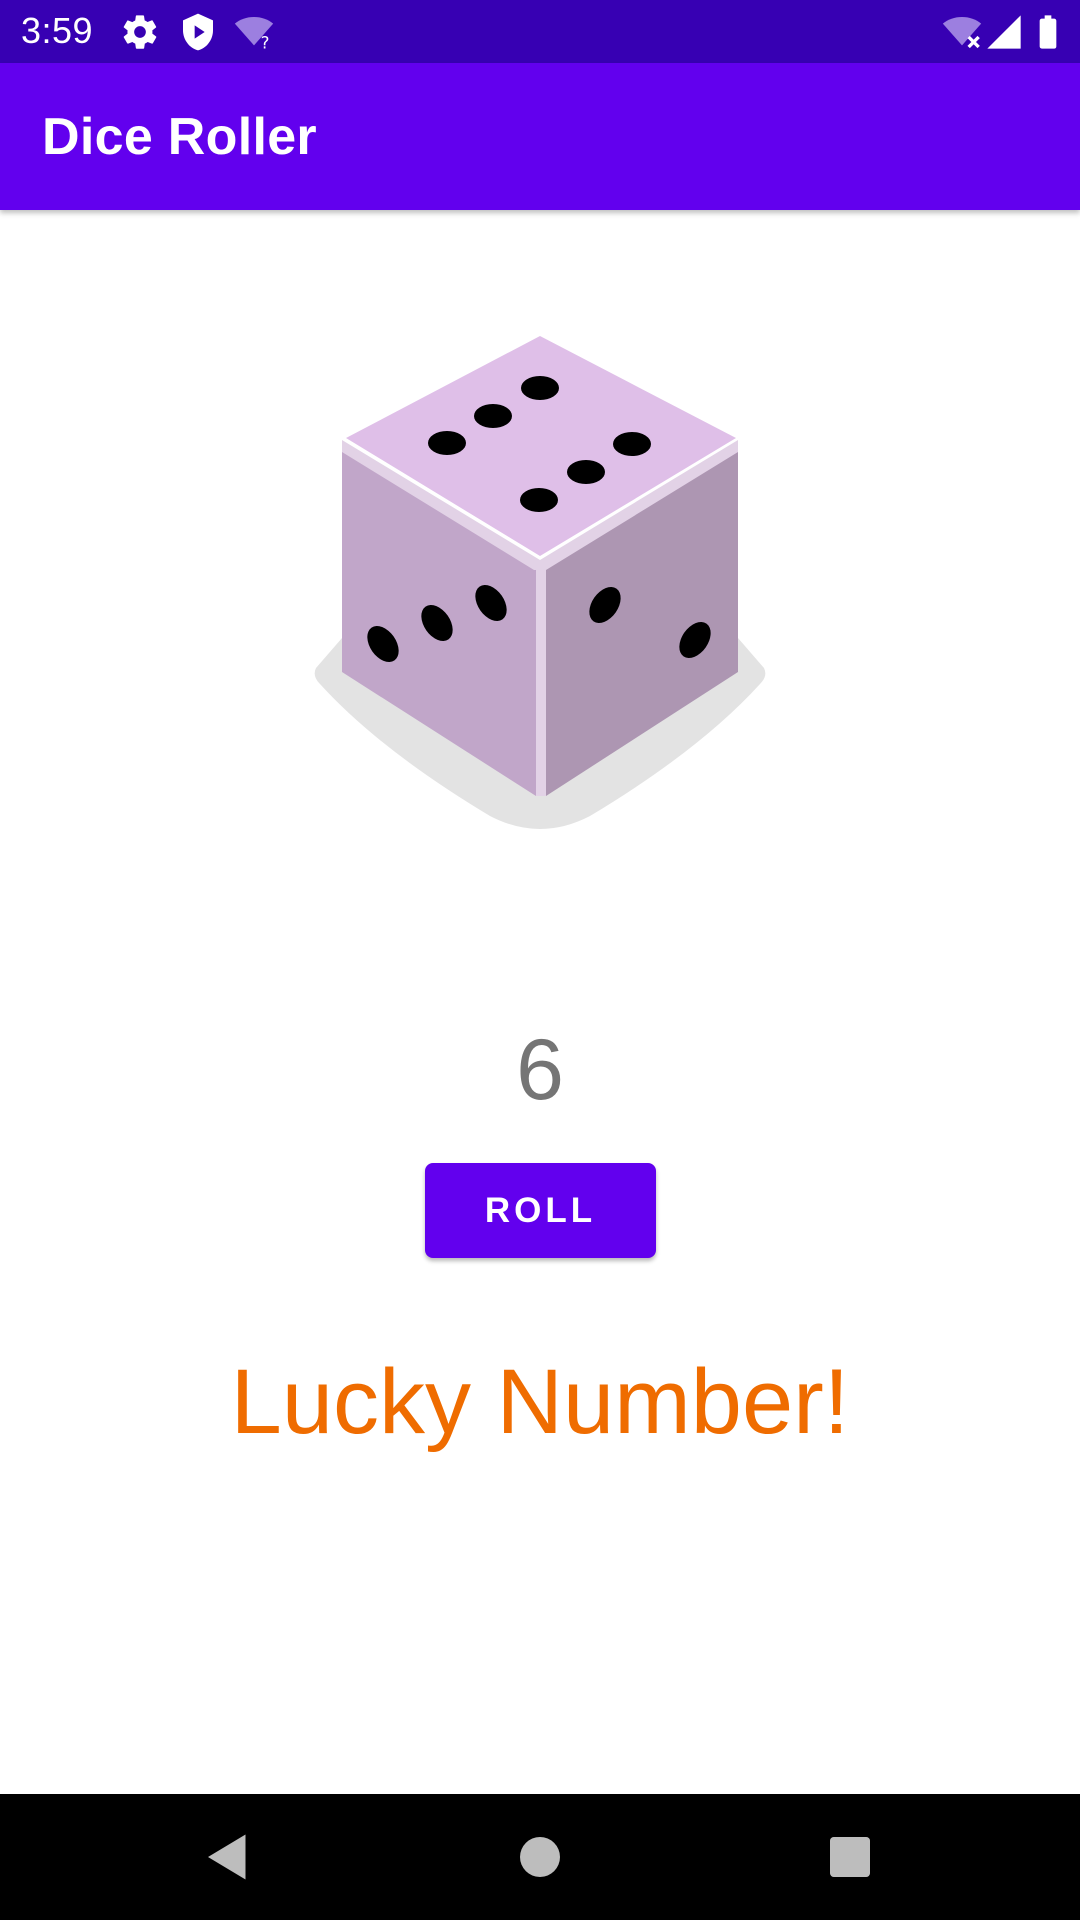 The width and height of the screenshot is (1080, 1920). I want to click on navigation-bar, so click(540, 1857).